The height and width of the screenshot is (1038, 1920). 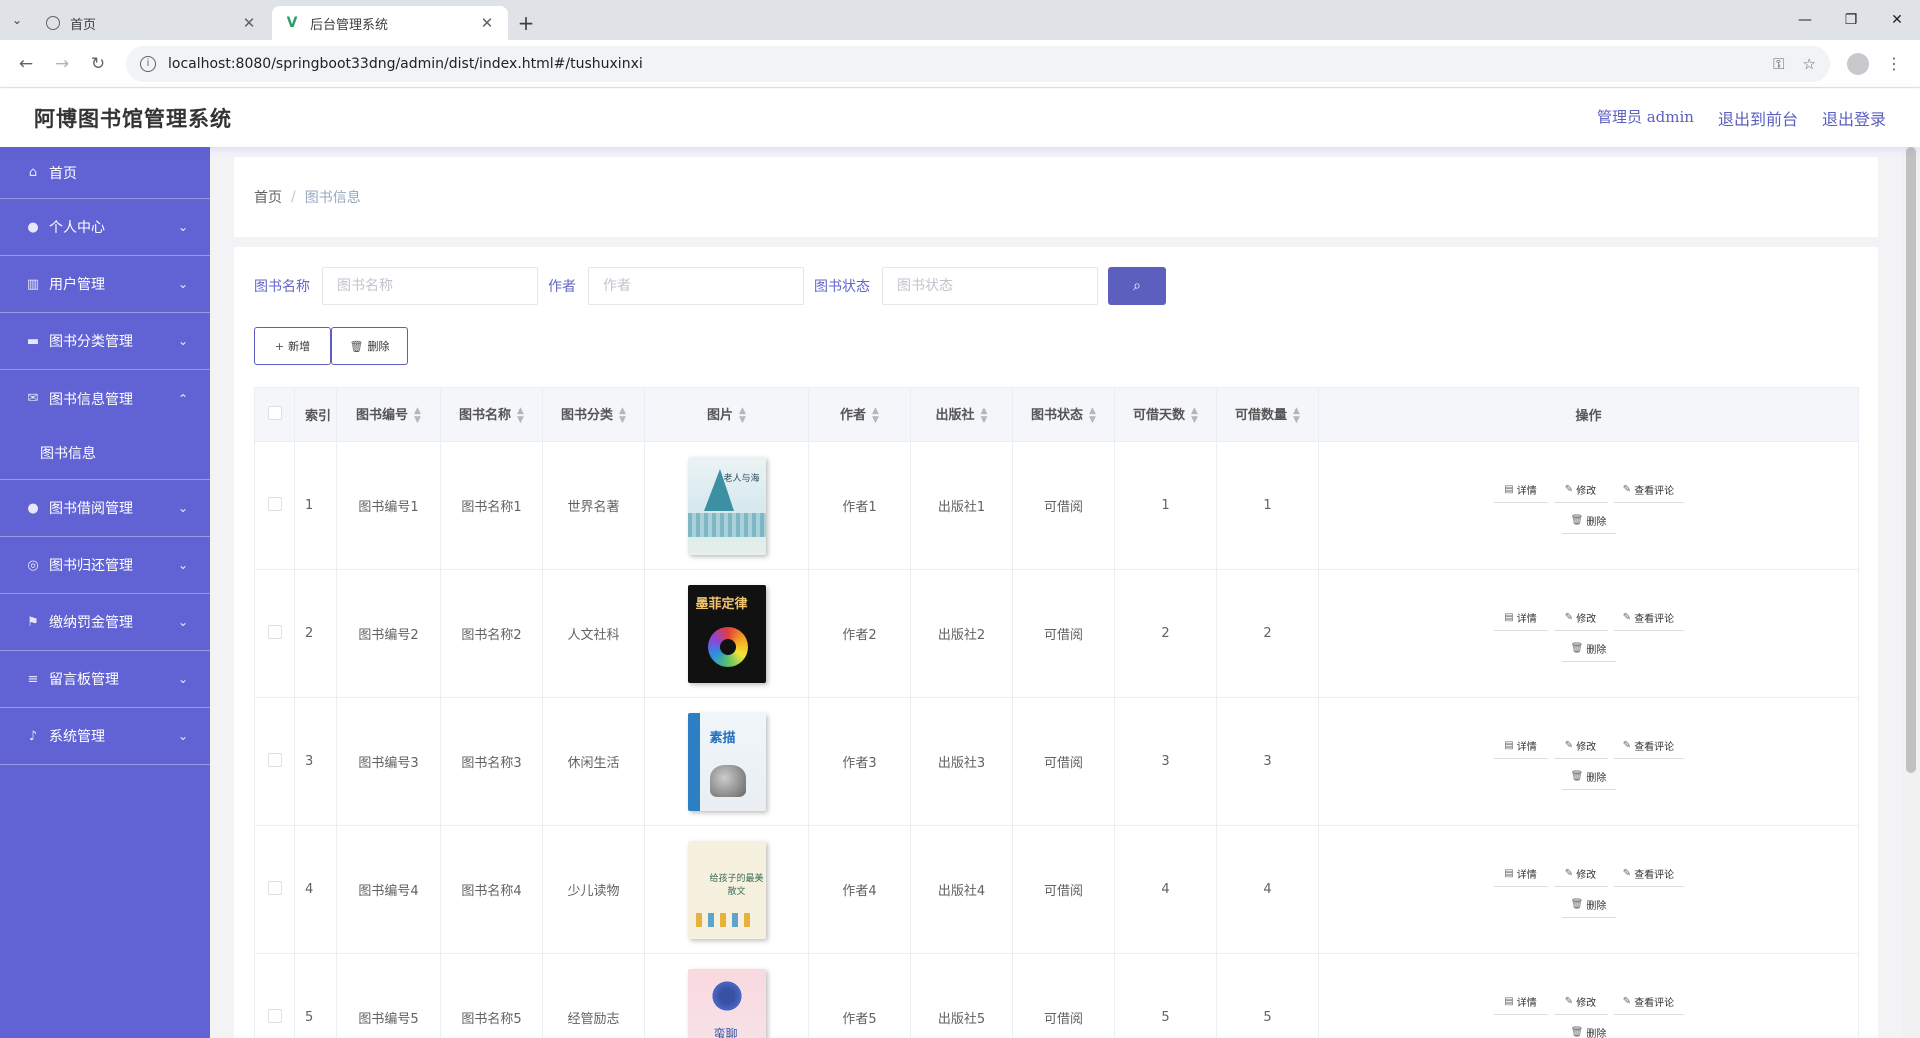 What do you see at coordinates (491, 414) in the screenshot?
I see `header-name: 图书名称 ▲ ▼` at bounding box center [491, 414].